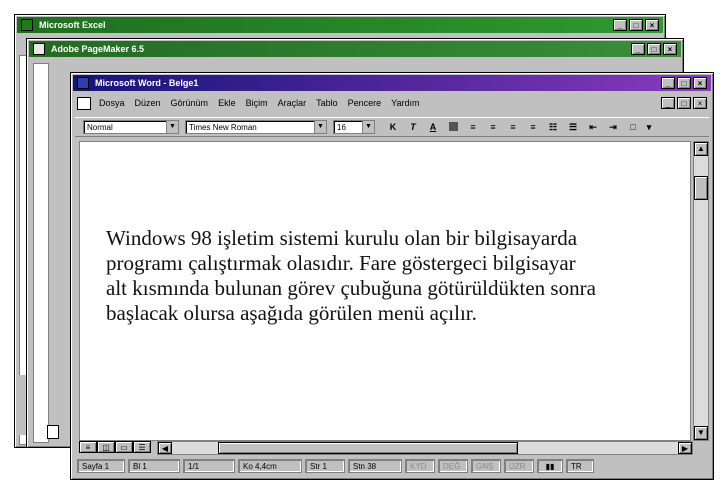  Describe the element at coordinates (593, 127) in the screenshot. I see `decrease-indent-icon: ⇤` at that location.